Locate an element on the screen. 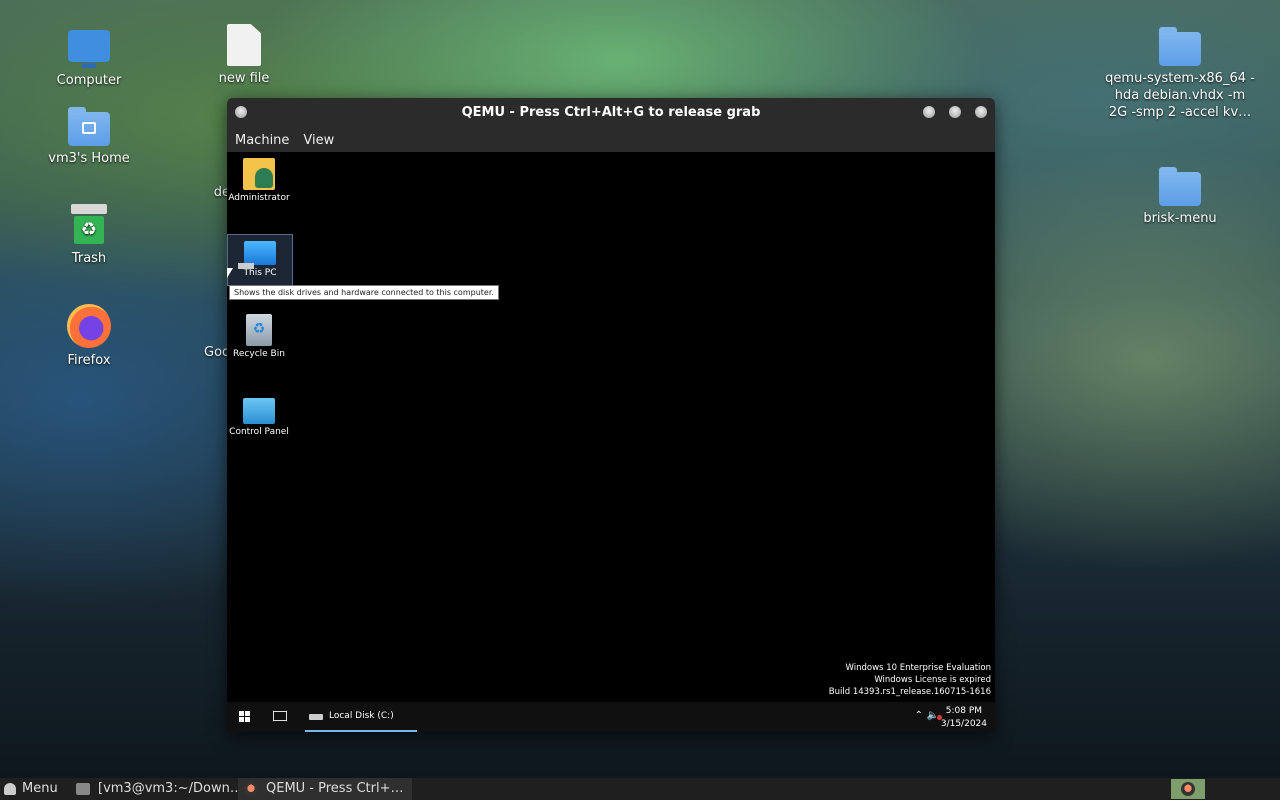 The width and height of the screenshot is (1280, 800). window-title: QEMU - Press Ctrl+Alt+G to release grab is located at coordinates (611, 112).